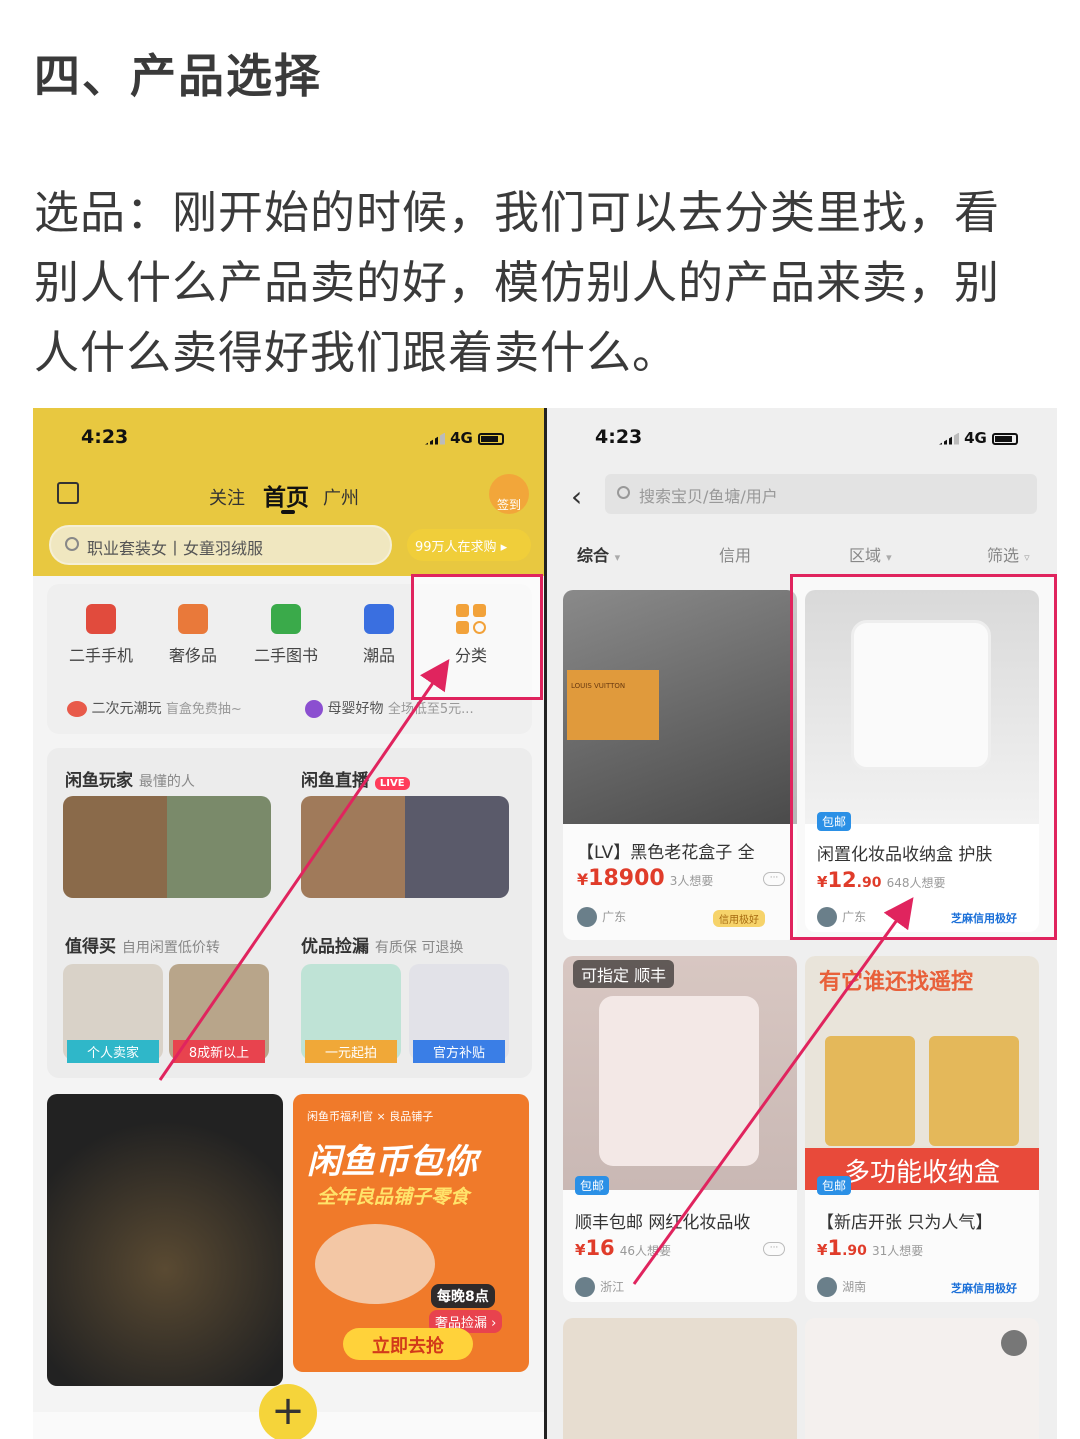  What do you see at coordinates (773, 1091) in the screenshot?
I see `arrow-to-product` at bounding box center [773, 1091].